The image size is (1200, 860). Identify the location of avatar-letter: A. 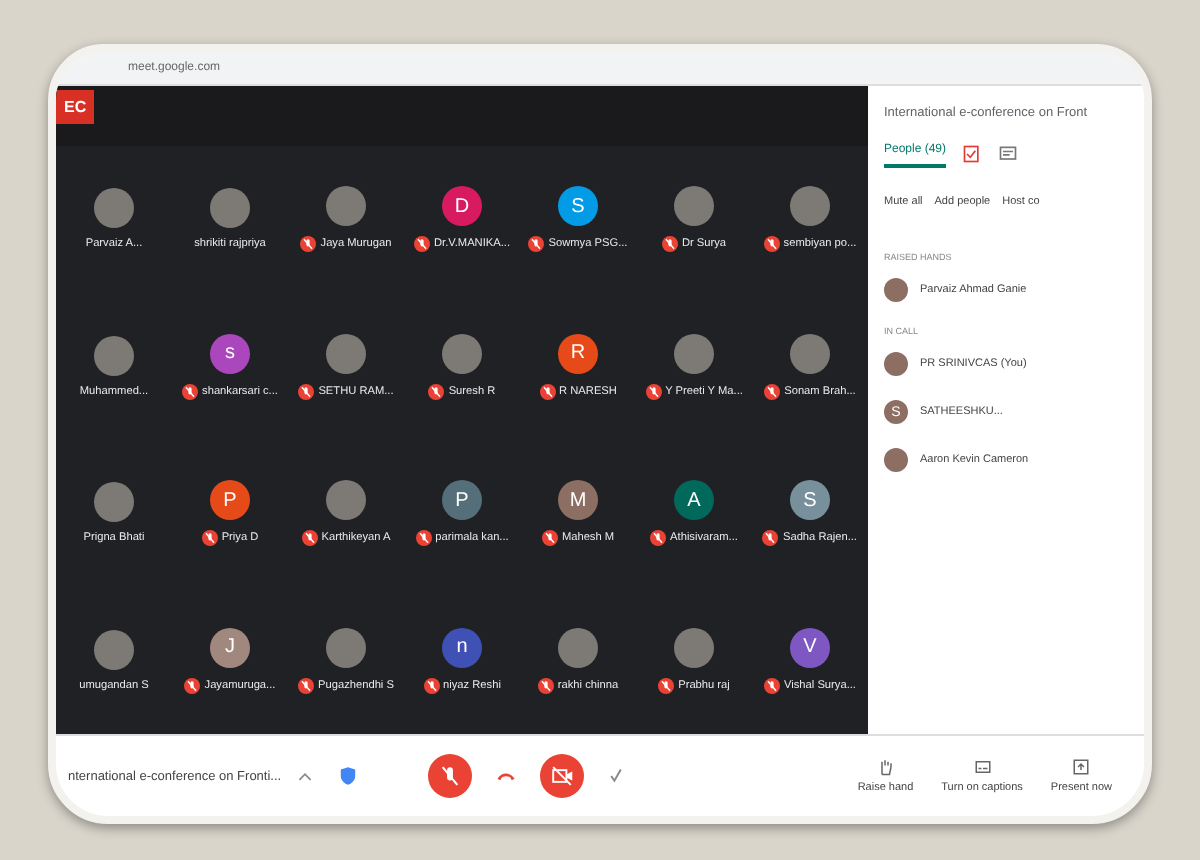
(694, 500).